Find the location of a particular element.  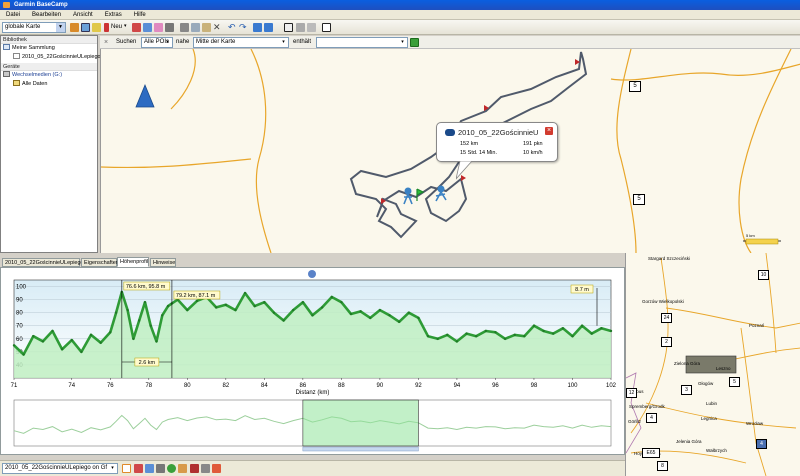

library-item-collection: Meine Sammlung is located at coordinates (49, 48).